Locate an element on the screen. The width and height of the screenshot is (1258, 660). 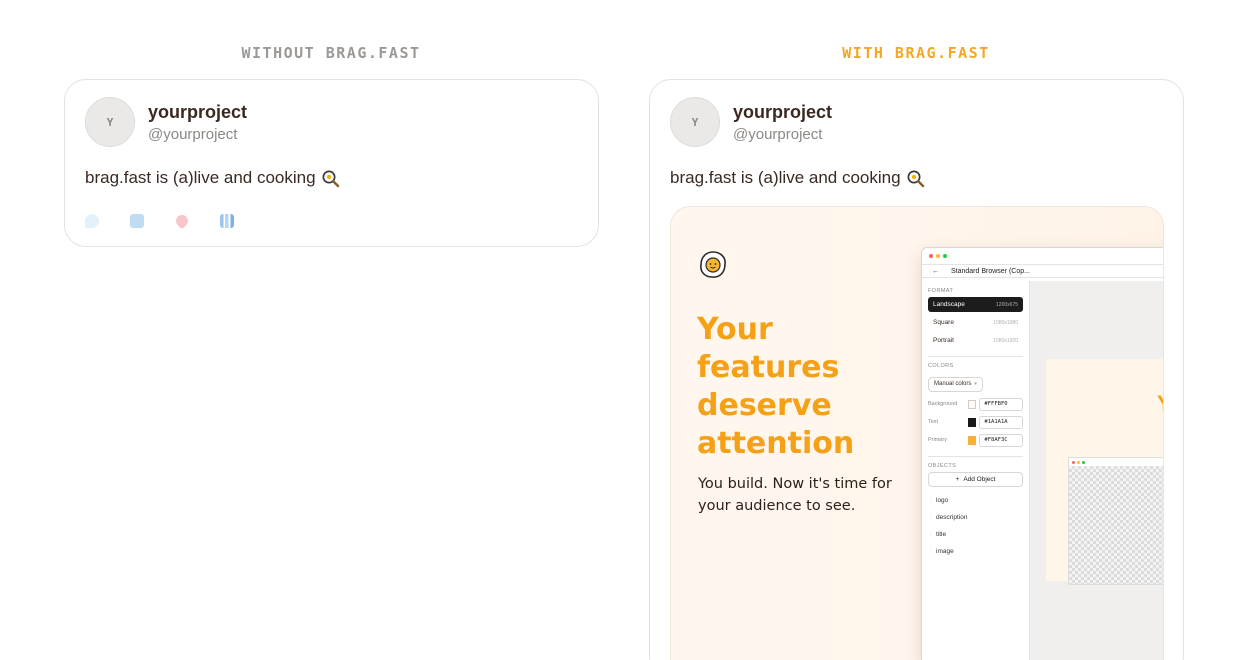
color-row-background: Background #FFFBF0 is located at coordinates (975, 404).